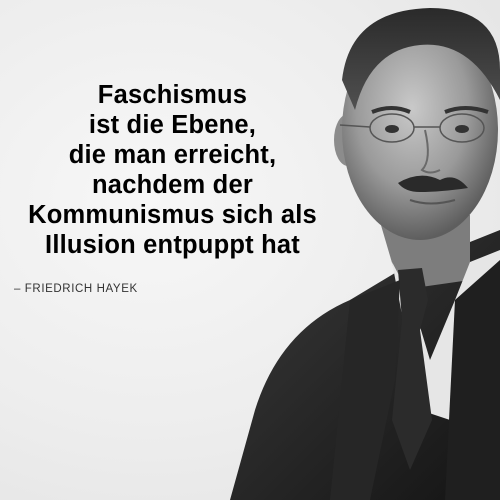  Describe the element at coordinates (172, 185) in the screenshot. I see `quote-line: nachdem der` at that location.